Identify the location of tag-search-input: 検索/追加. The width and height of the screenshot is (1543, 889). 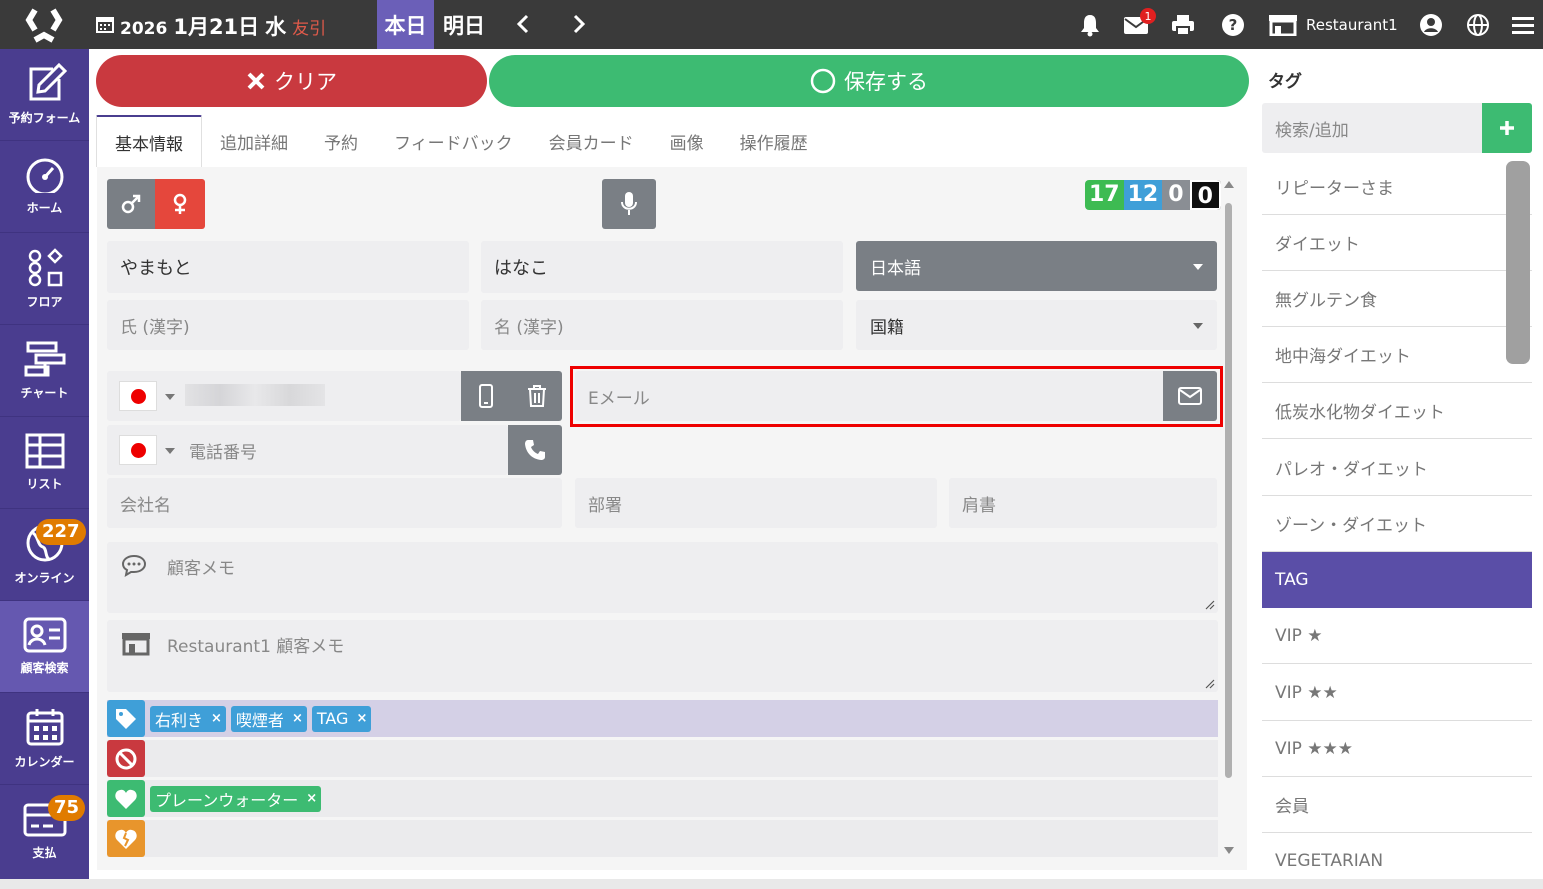
(1372, 128).